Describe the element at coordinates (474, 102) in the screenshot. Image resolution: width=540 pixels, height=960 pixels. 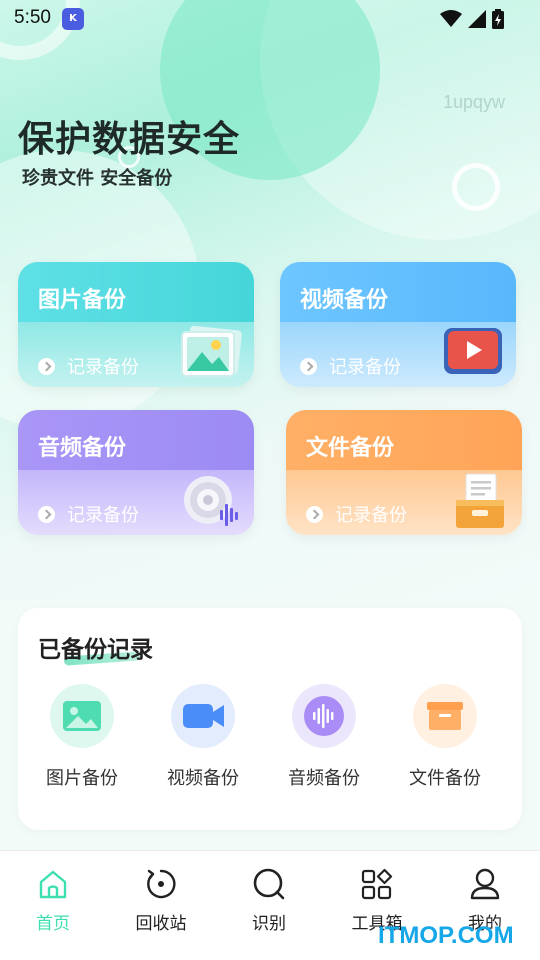
I see `watermark-text: 1upqyw` at that location.